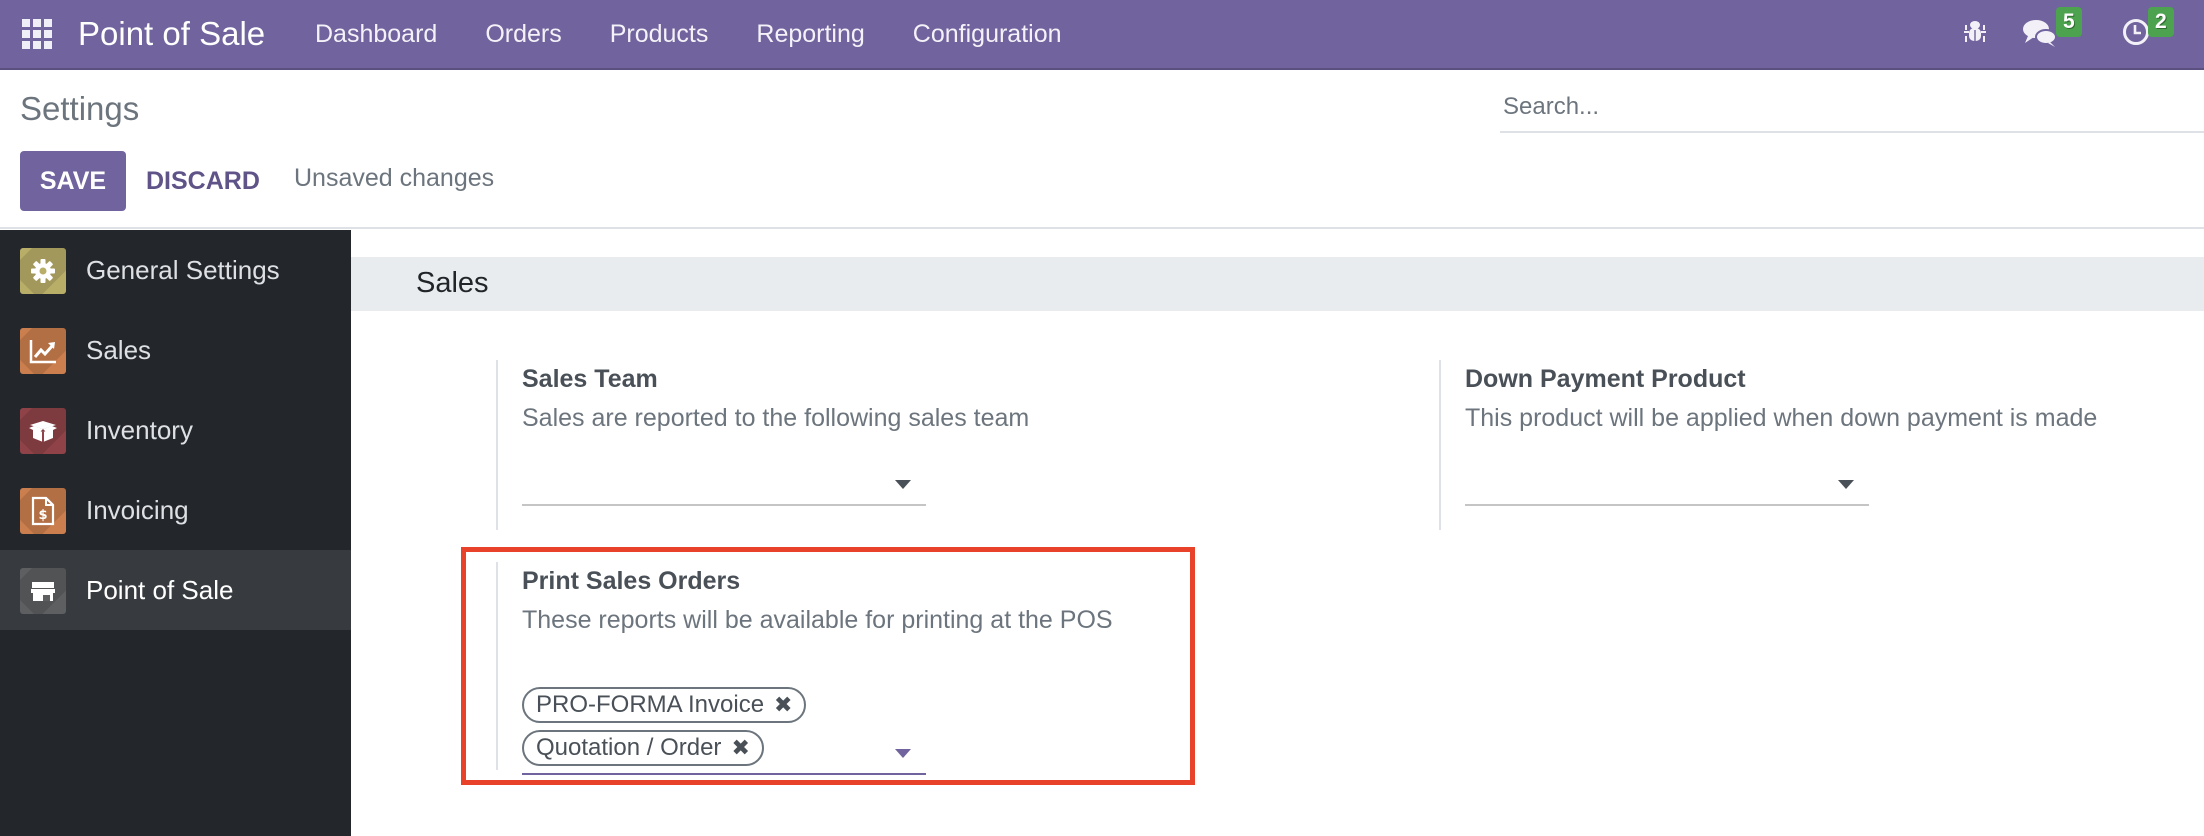 The width and height of the screenshot is (2204, 836). I want to click on sidebar-item-sales: Sales, so click(175, 350).